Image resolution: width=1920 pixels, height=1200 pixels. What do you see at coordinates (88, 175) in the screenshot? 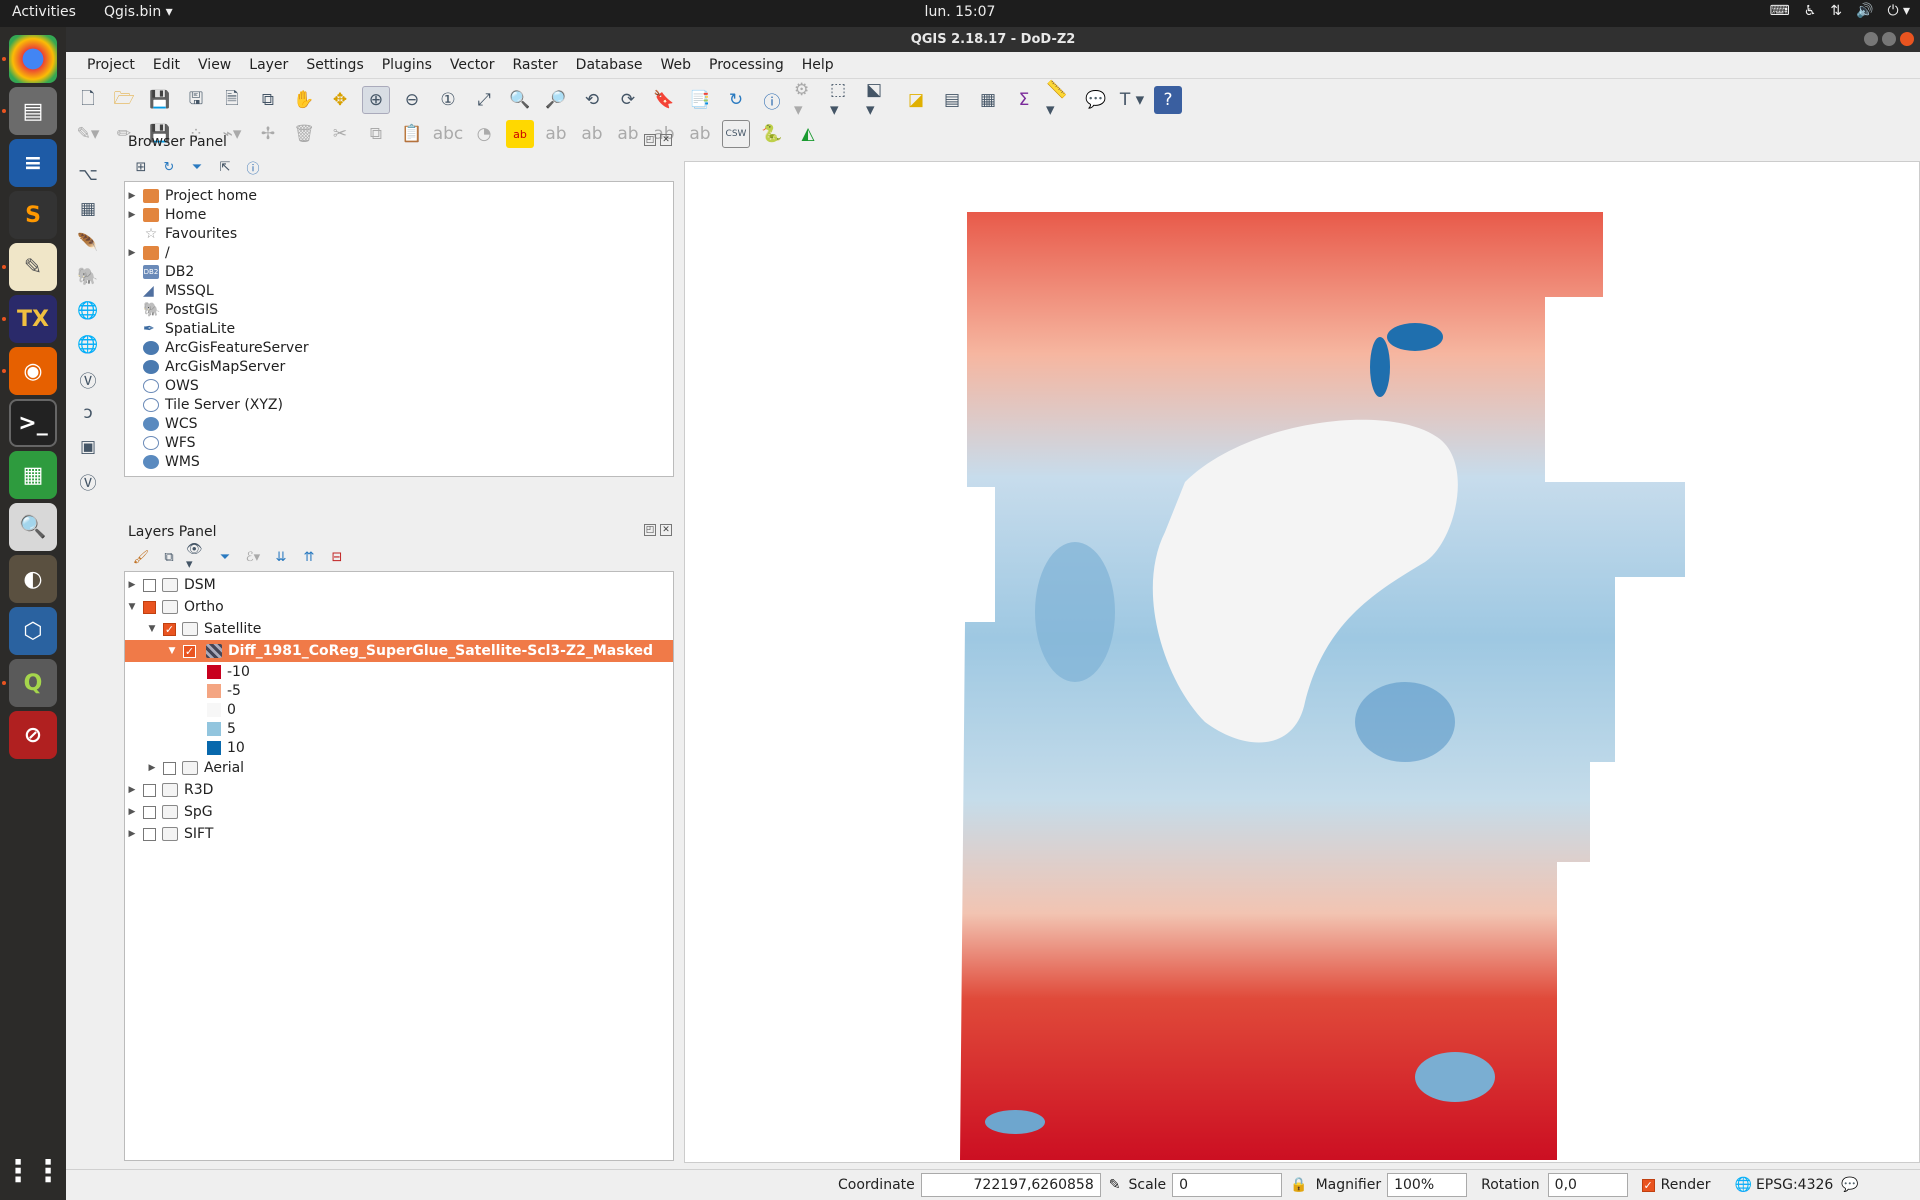
I see `add-vector-layer-icon: ⌥` at bounding box center [88, 175].